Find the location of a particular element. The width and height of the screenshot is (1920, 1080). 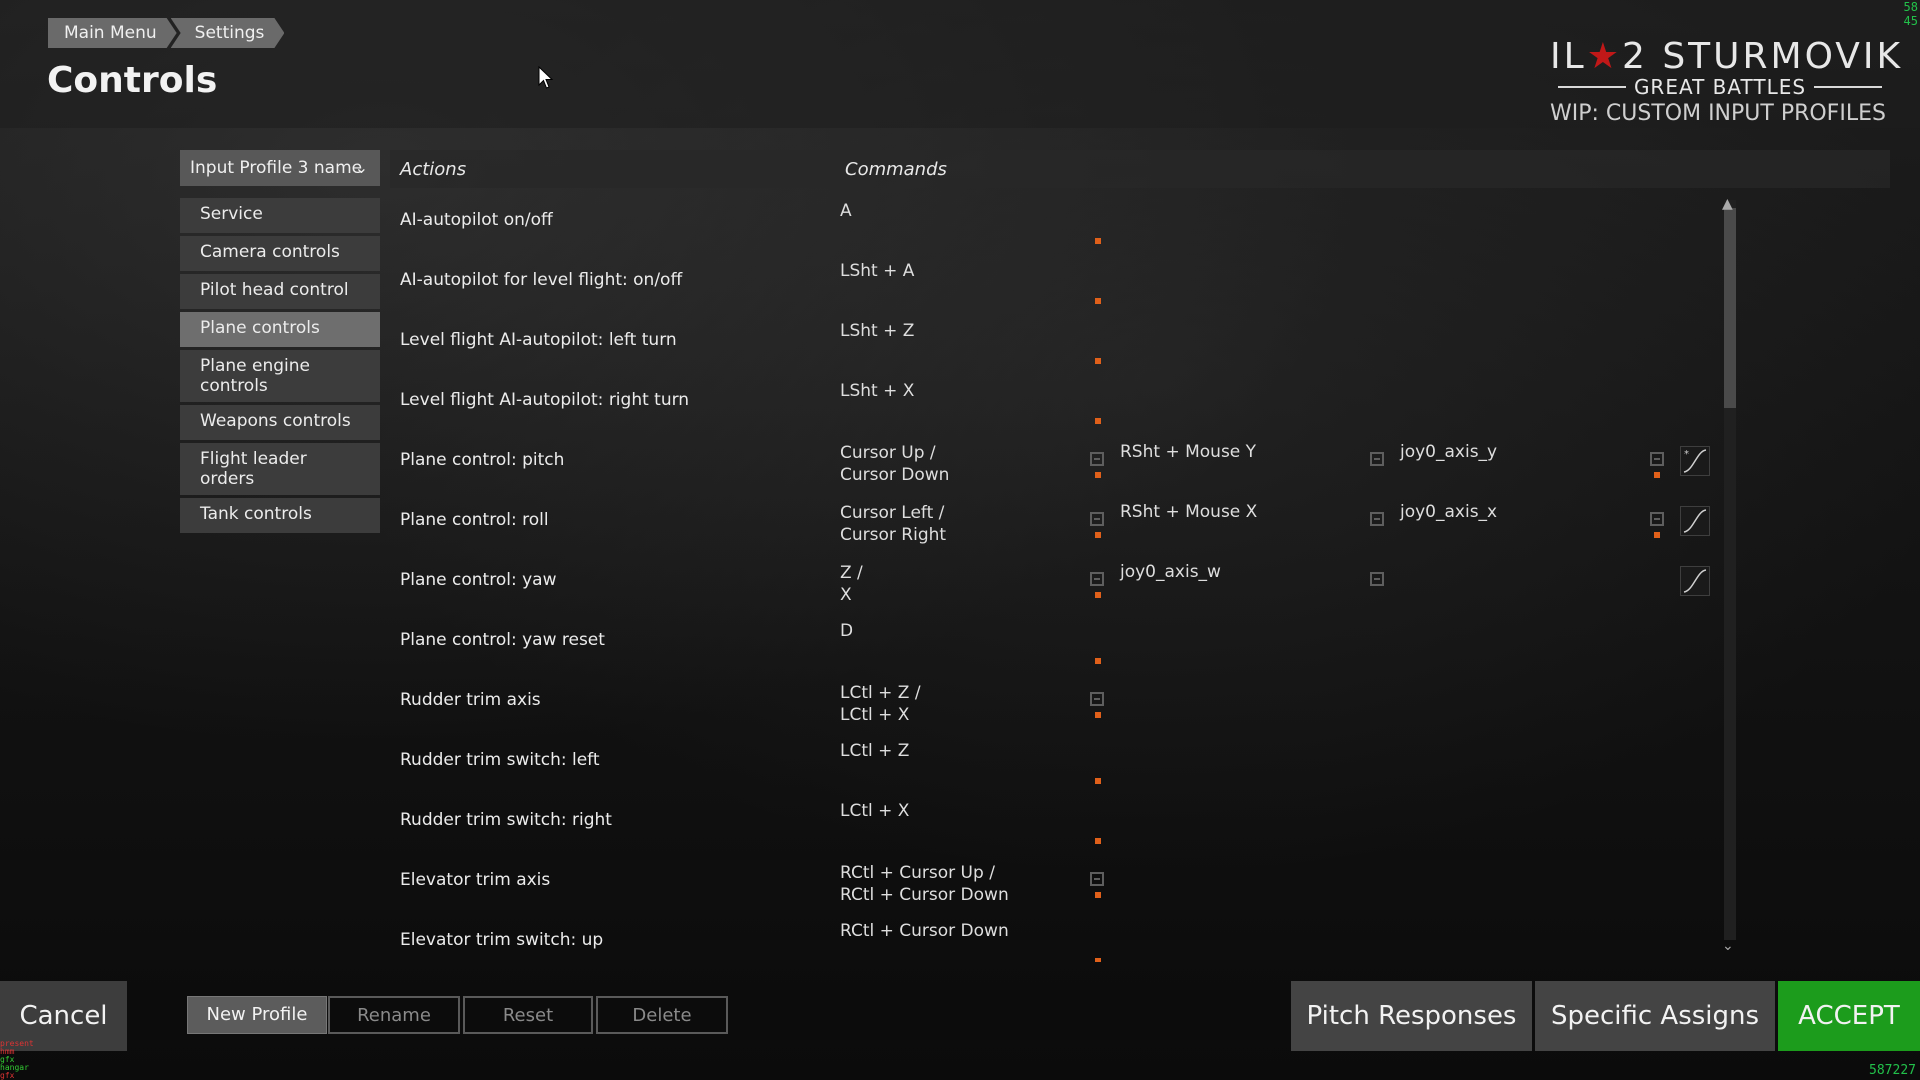

action-label: Elevator trim switch: up is located at coordinates (502, 940).